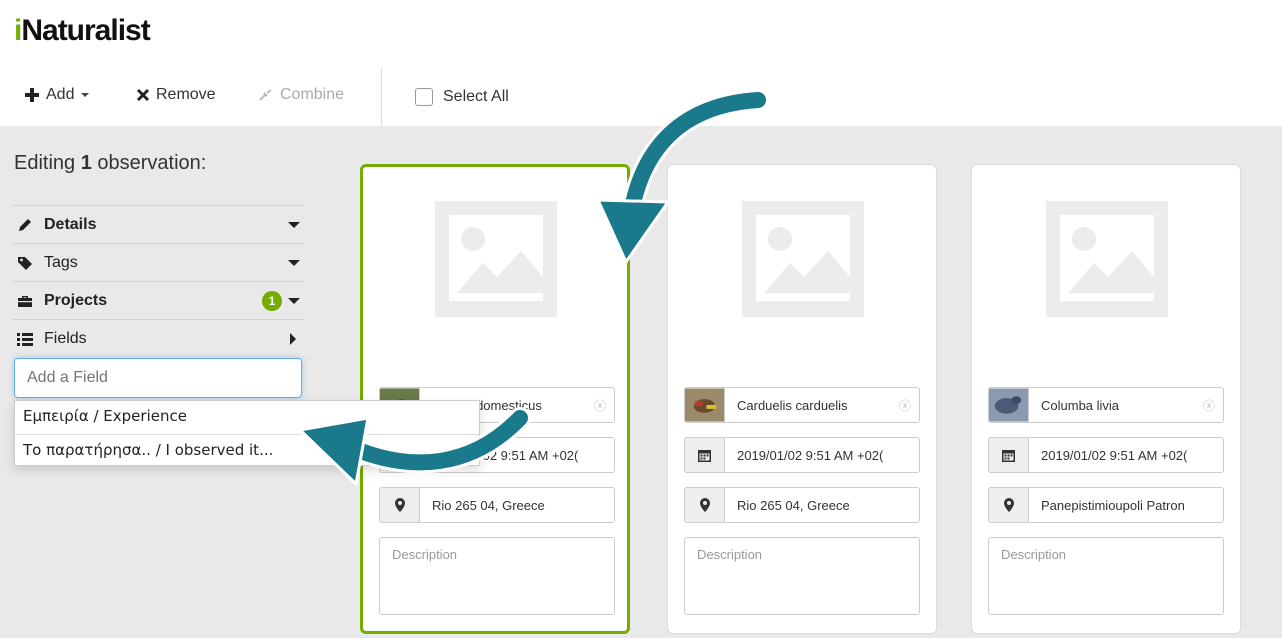 This screenshot has height=638, width=1282. What do you see at coordinates (25, 263) in the screenshot?
I see `tag-icon` at bounding box center [25, 263].